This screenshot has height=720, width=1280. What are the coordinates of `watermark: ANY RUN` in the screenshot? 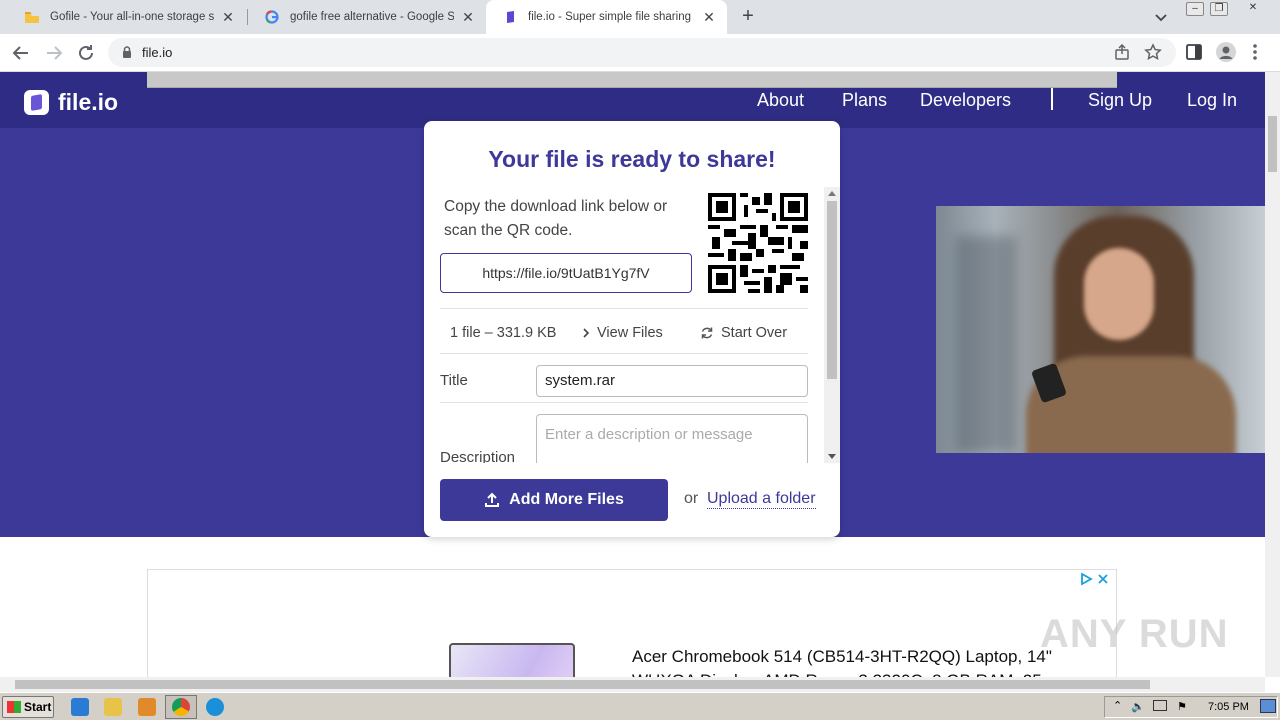 It's located at (1134, 634).